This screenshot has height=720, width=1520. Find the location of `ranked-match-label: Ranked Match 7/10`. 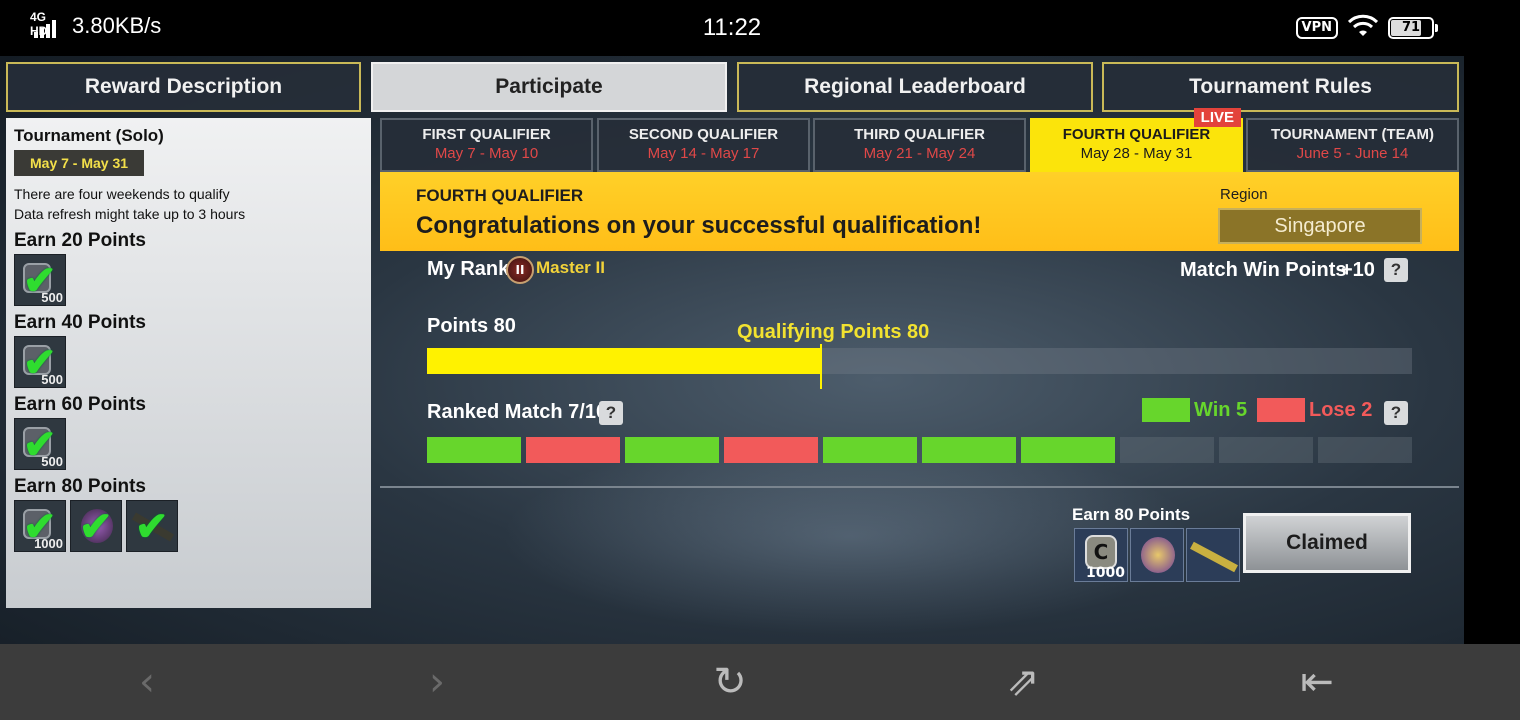

ranked-match-label: Ranked Match 7/10 is located at coordinates (517, 412).